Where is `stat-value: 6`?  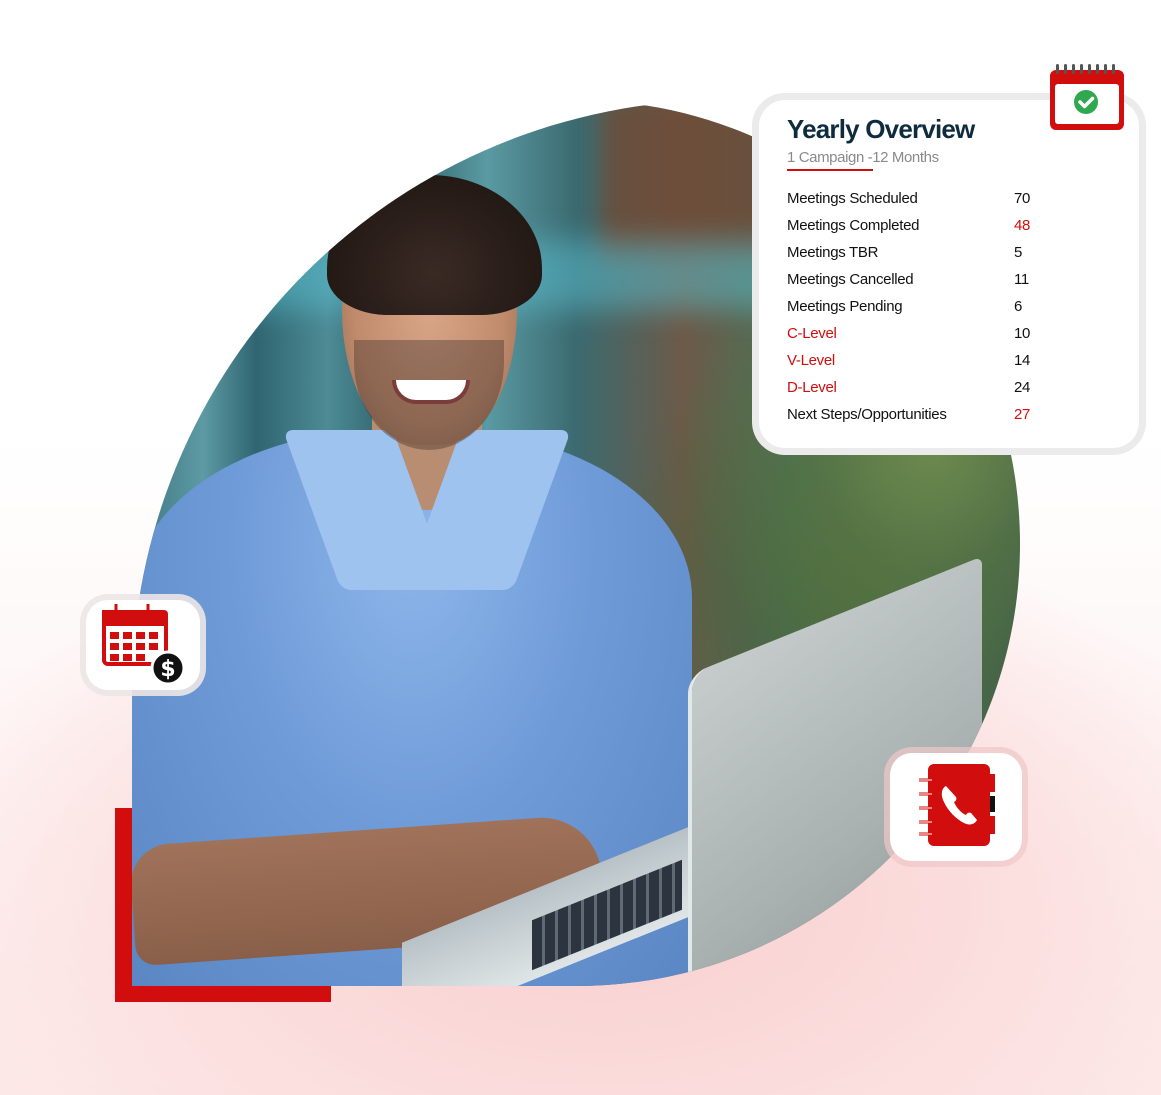
stat-value: 6 is located at coordinates (1018, 306).